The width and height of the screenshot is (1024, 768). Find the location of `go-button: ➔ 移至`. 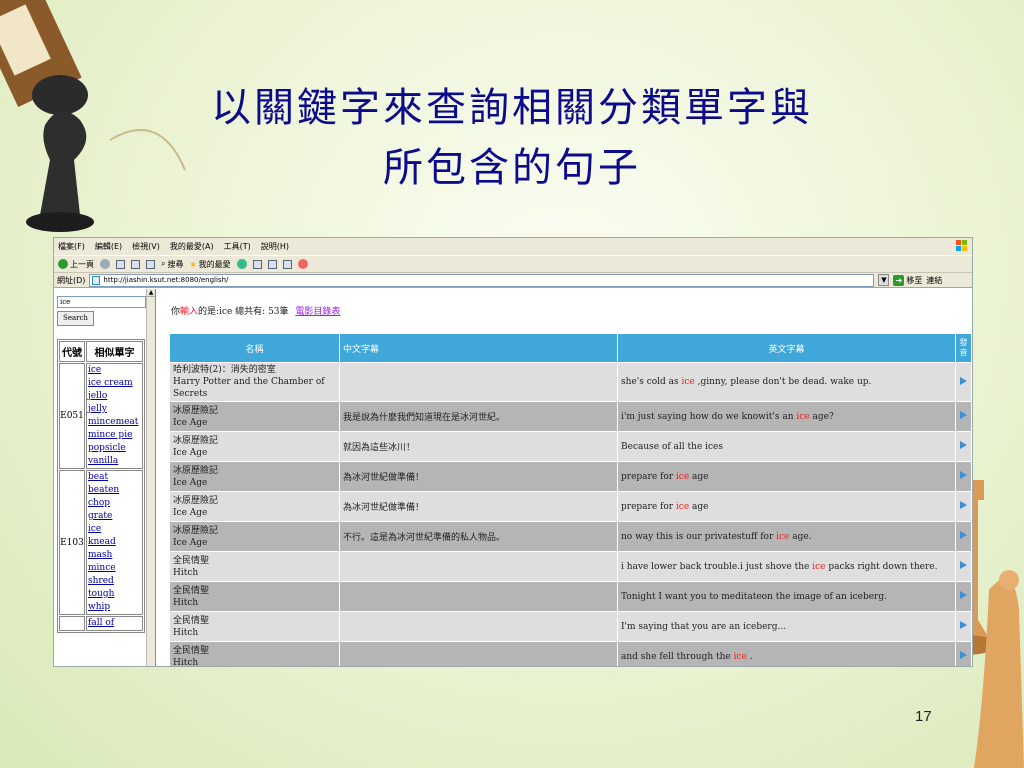

go-button: ➔ 移至 is located at coordinates (907, 280).